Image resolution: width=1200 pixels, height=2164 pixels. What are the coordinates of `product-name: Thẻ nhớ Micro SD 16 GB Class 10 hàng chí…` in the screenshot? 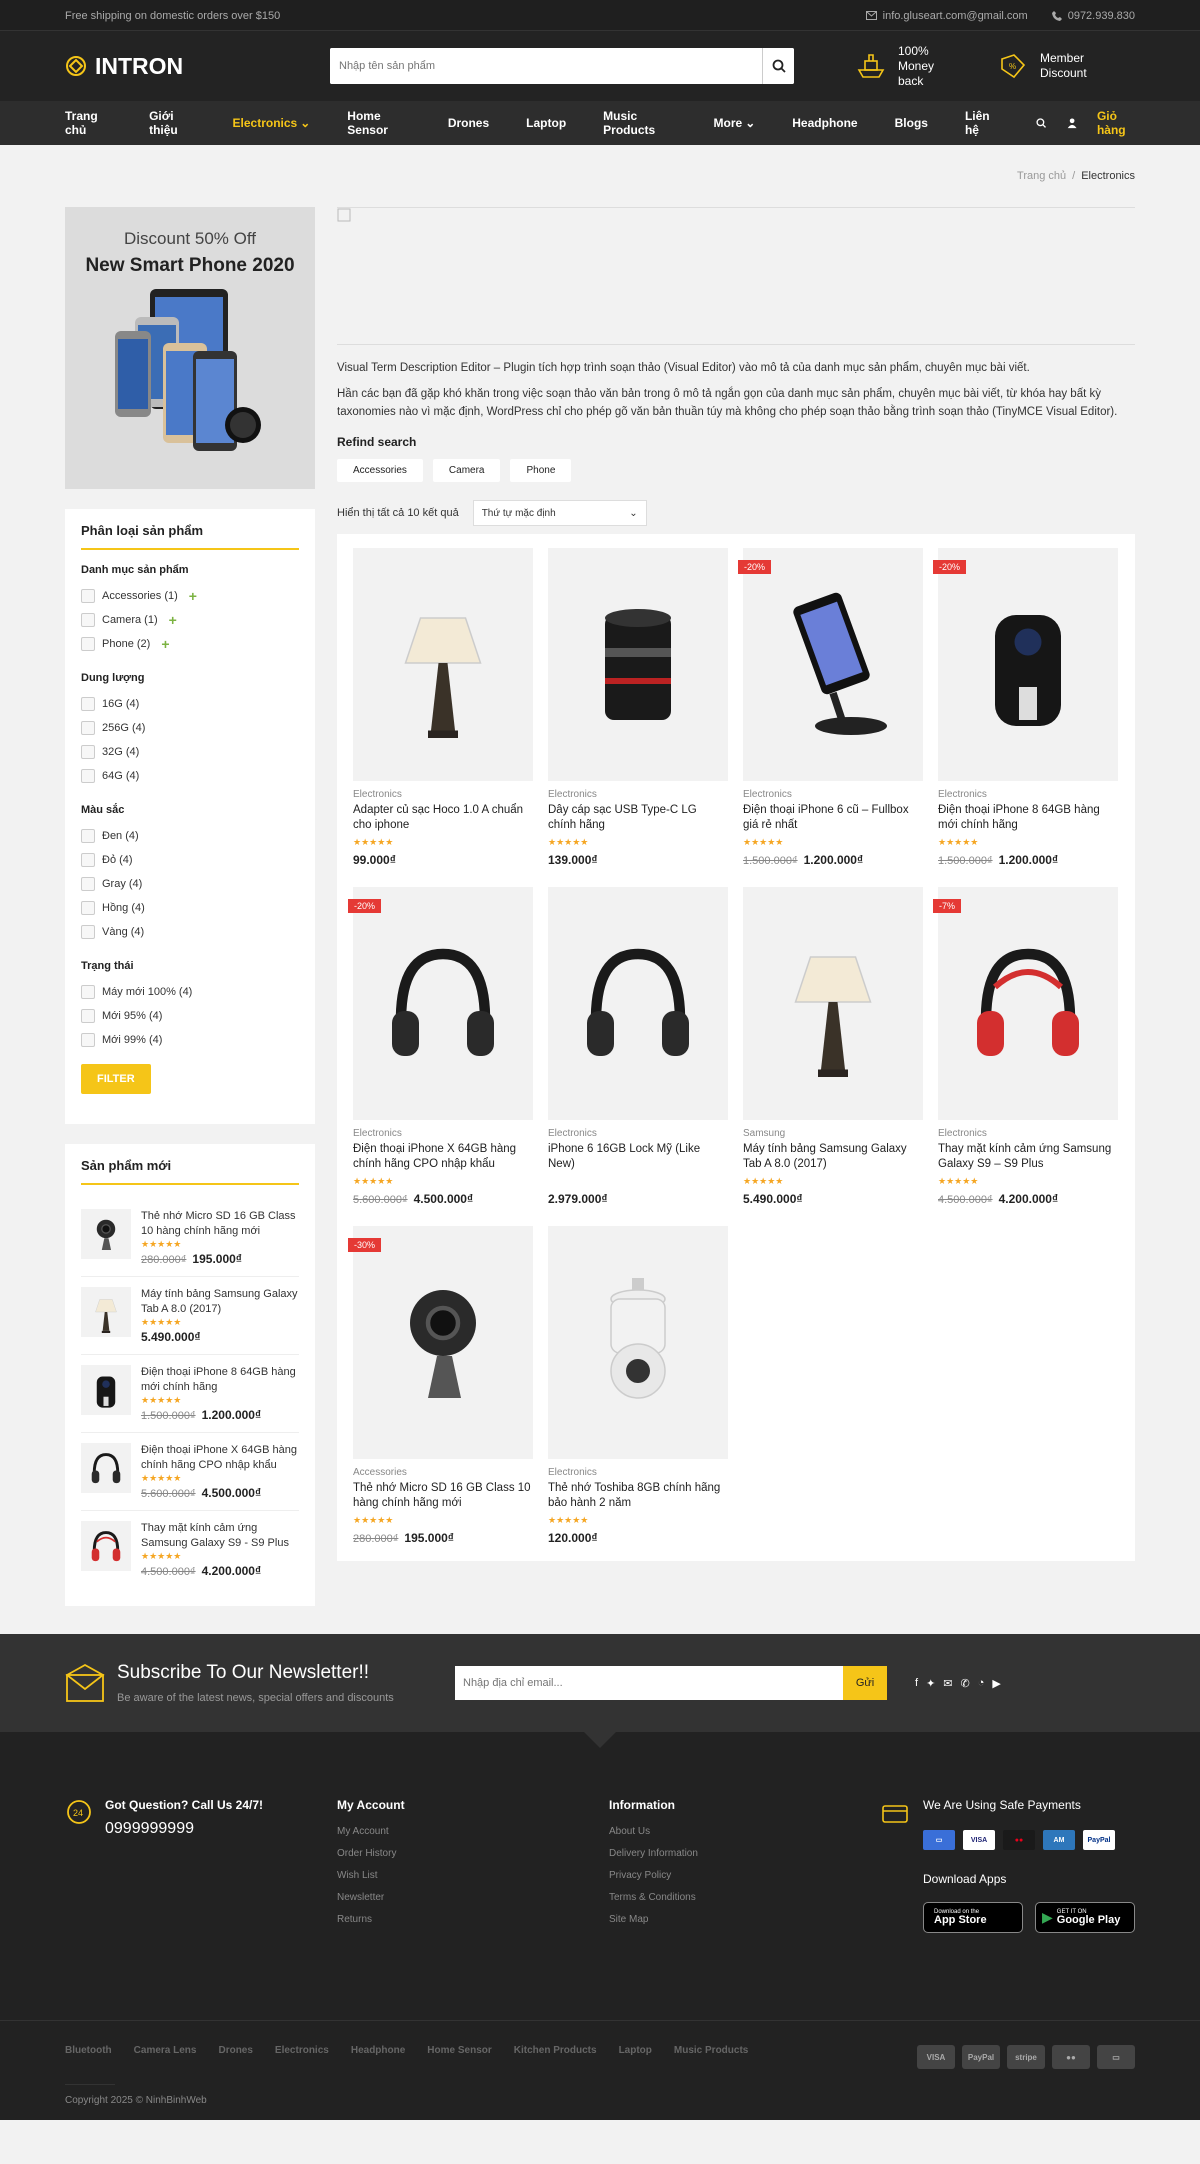 It's located at (443, 1496).